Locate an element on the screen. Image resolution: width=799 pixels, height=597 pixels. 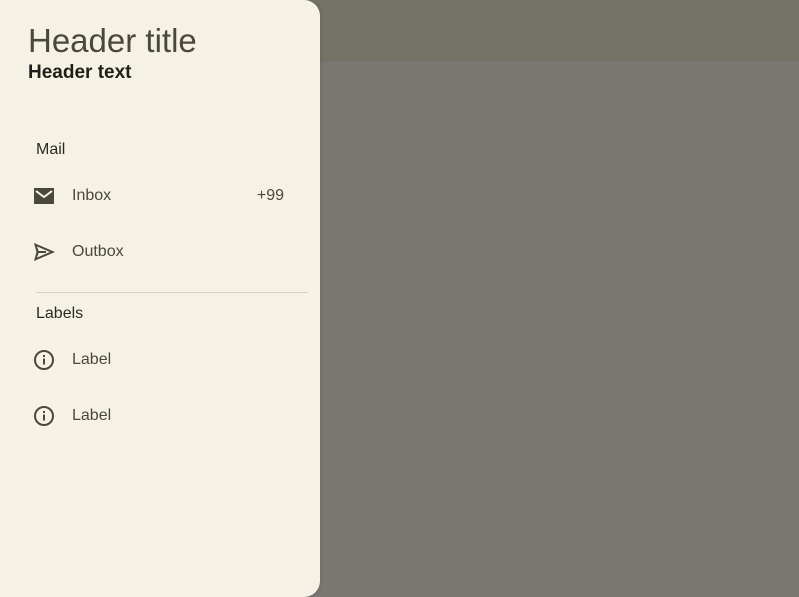
nav-item-outbox: Outbox is located at coordinates (160, 252).